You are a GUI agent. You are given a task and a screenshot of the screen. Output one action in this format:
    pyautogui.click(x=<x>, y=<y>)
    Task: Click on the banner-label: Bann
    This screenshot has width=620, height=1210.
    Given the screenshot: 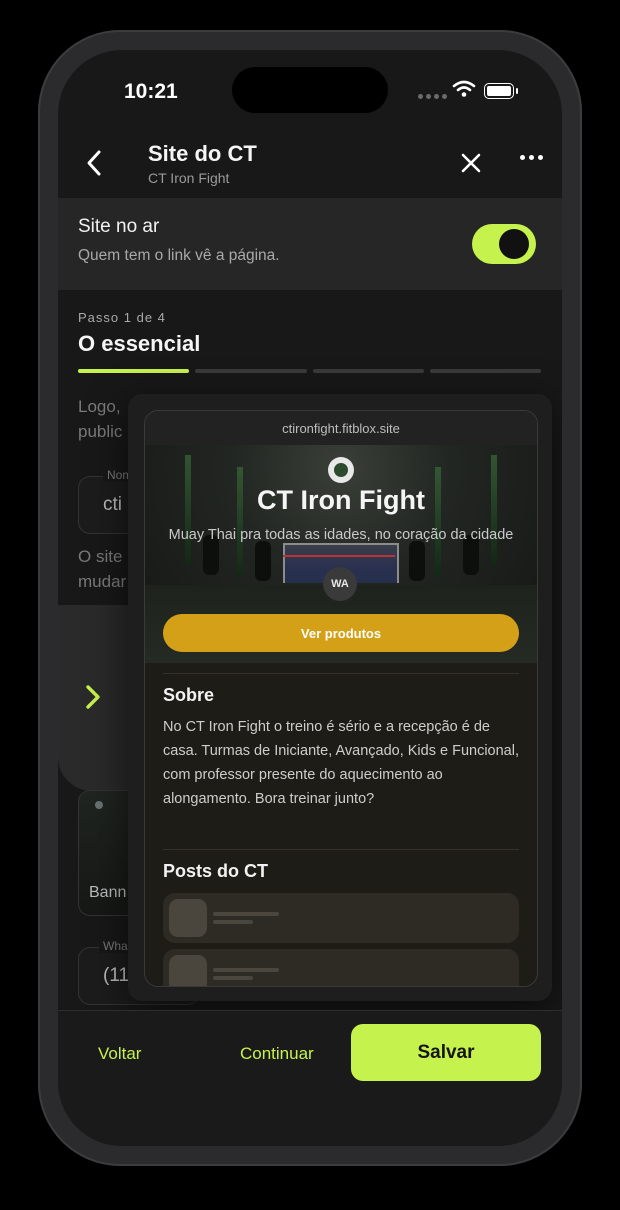 What is the action you would take?
    pyautogui.click(x=108, y=892)
    